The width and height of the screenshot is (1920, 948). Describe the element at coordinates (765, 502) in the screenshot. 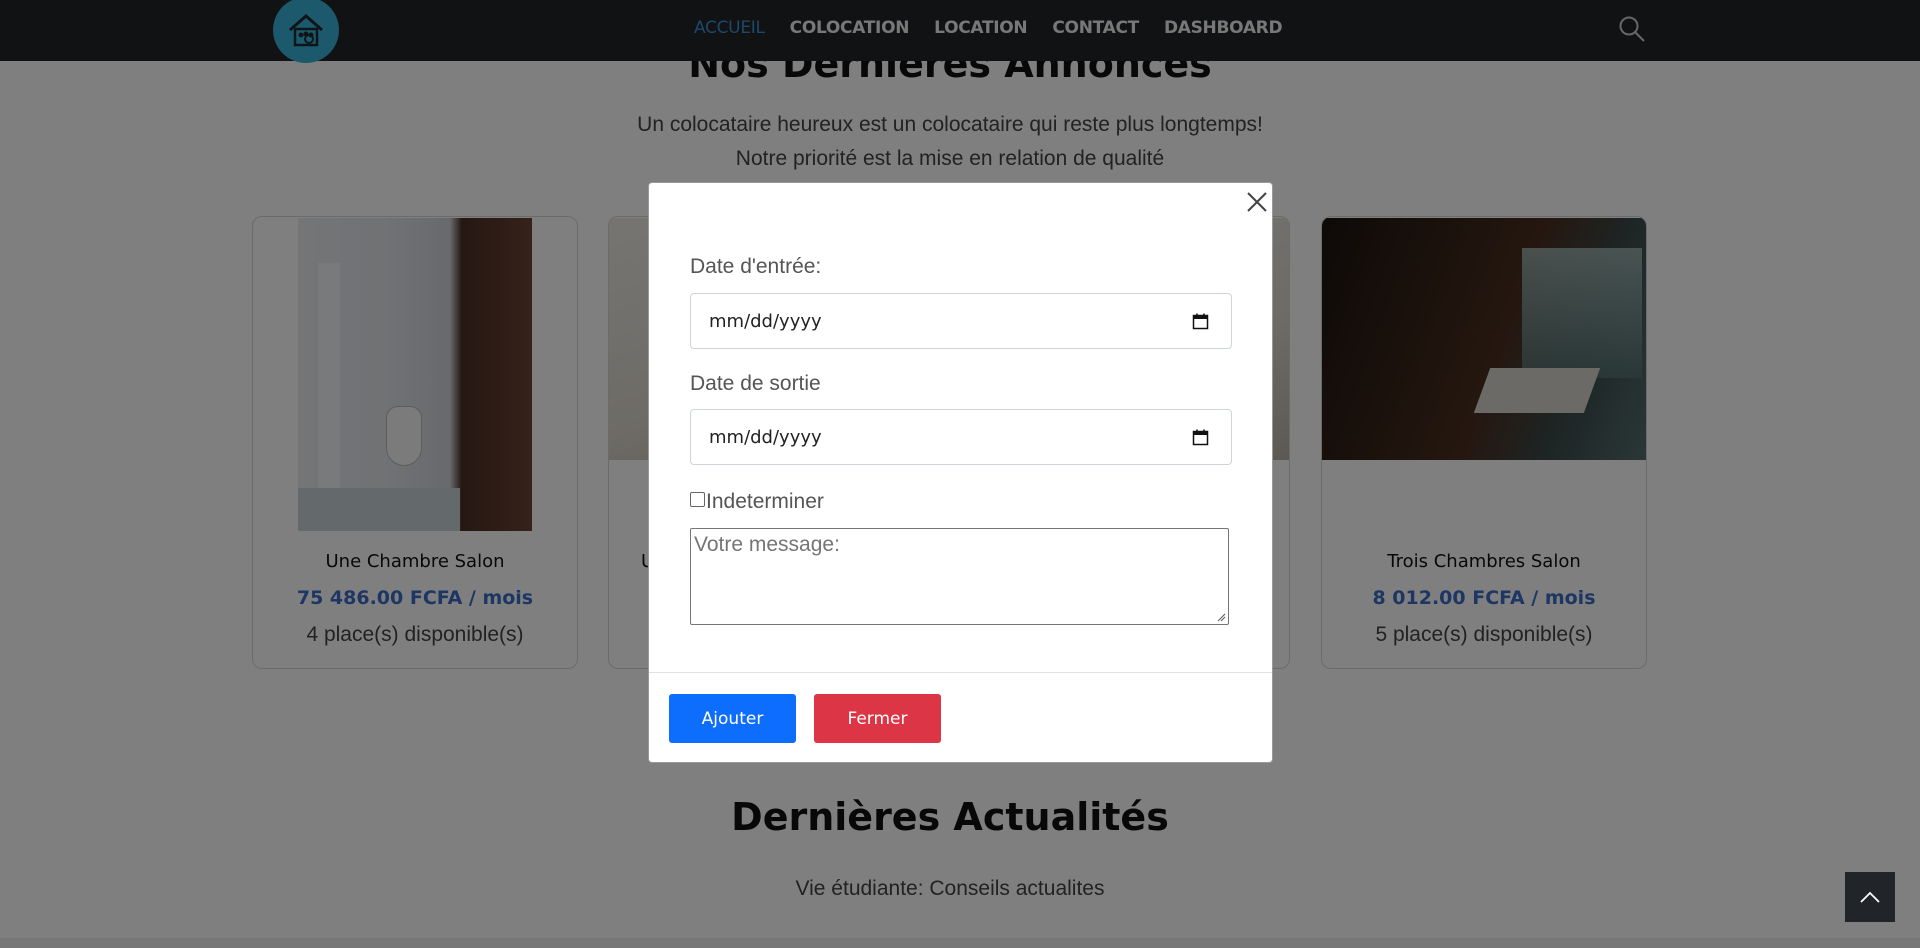

I see `indeterminer-label: Indeterminer` at that location.